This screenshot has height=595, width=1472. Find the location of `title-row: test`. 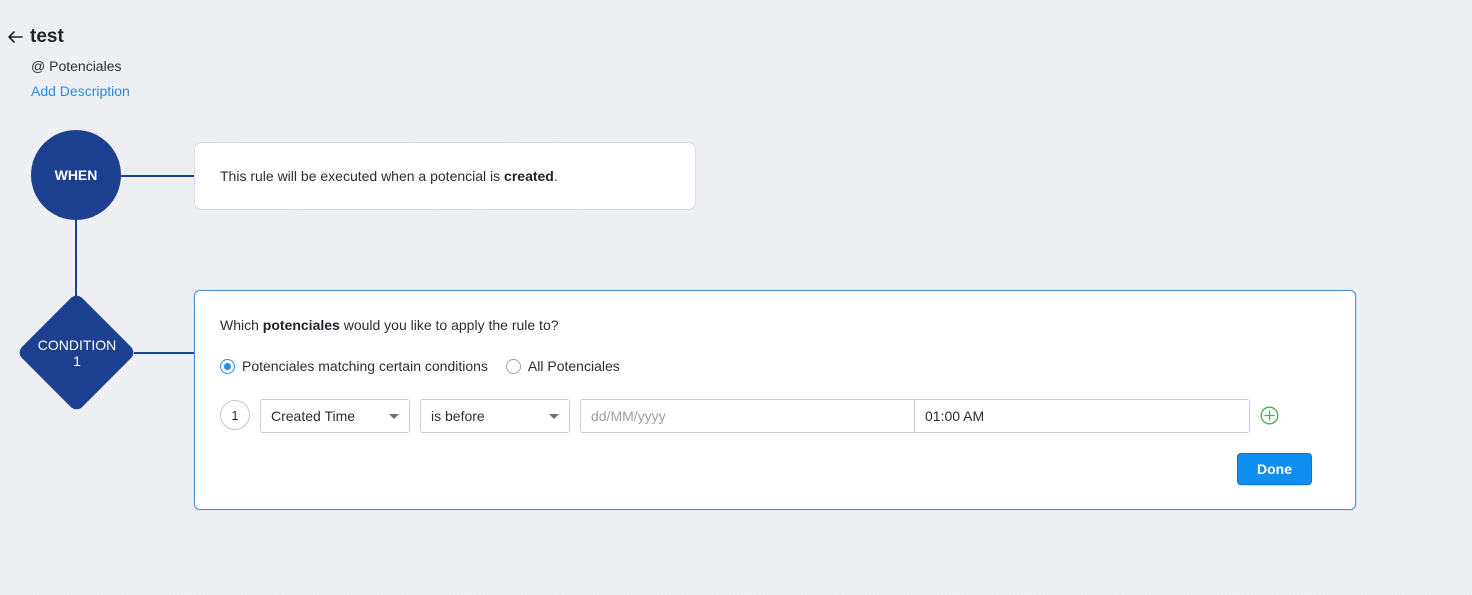

title-row: test is located at coordinates (35, 37).